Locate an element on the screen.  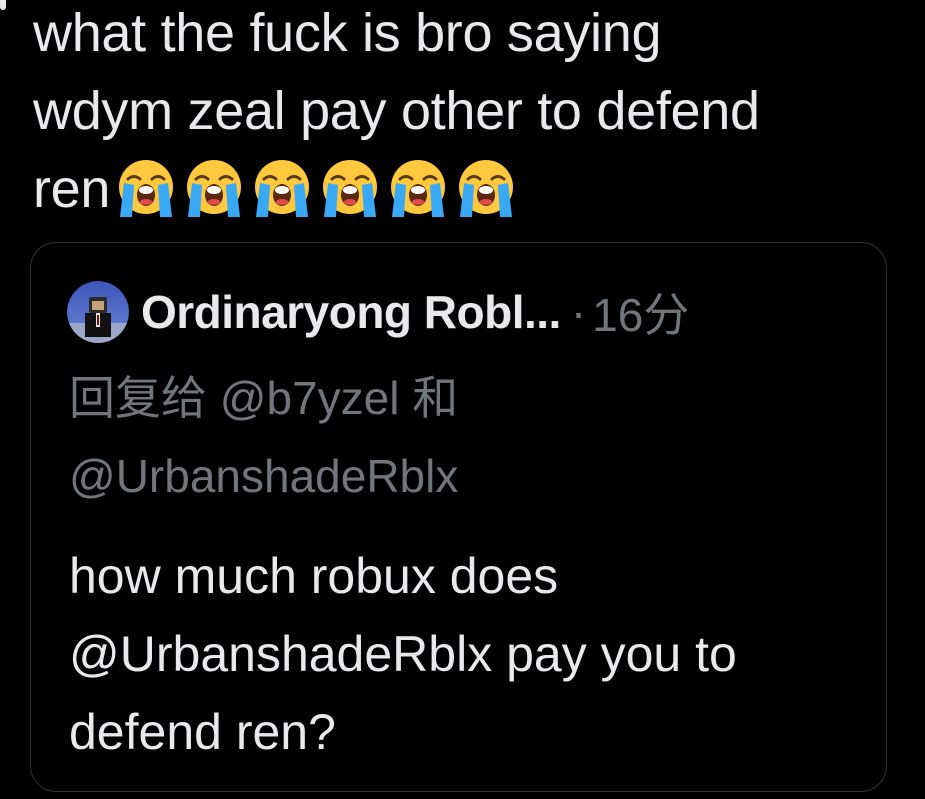
quote-body-line-3: defend ren? is located at coordinates (202, 732).